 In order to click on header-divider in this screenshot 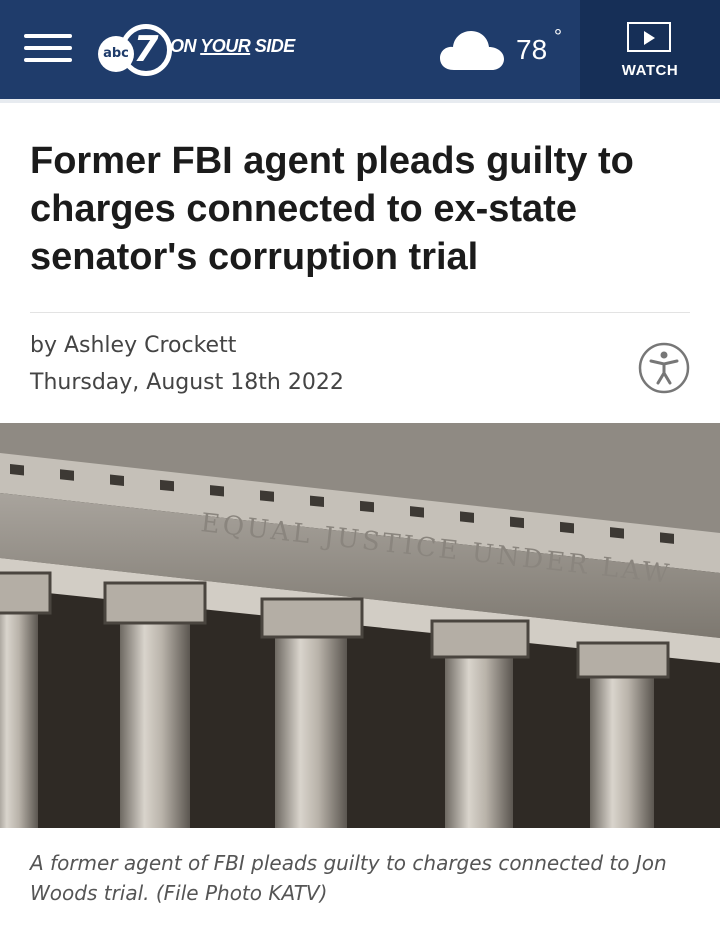, I will do `click(360, 101)`.